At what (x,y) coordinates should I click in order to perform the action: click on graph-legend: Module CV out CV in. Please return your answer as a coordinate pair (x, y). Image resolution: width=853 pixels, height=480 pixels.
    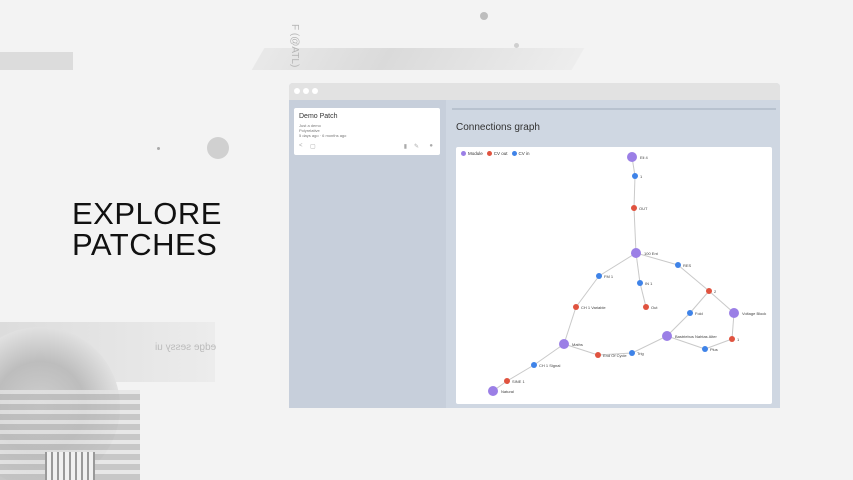
    Looking at the image, I should click on (496, 153).